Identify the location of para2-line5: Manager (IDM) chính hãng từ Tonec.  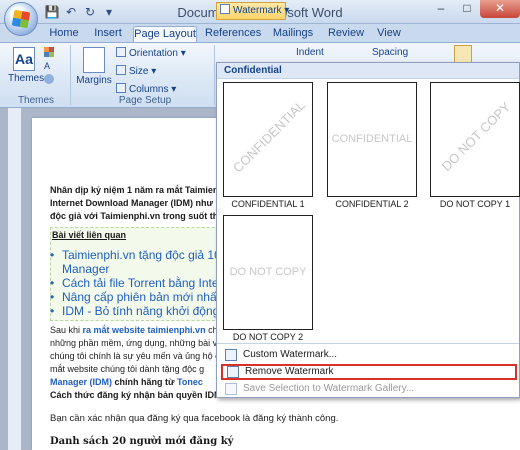
(126, 382).